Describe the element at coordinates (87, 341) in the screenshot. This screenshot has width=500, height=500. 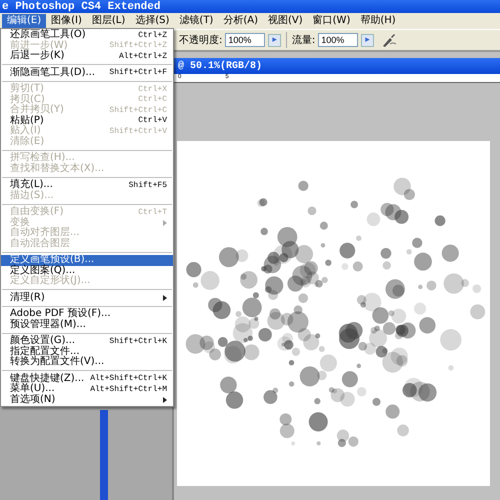
I see `menu-item: 颜色设置(G)... Shift+Ctrl+K` at that location.